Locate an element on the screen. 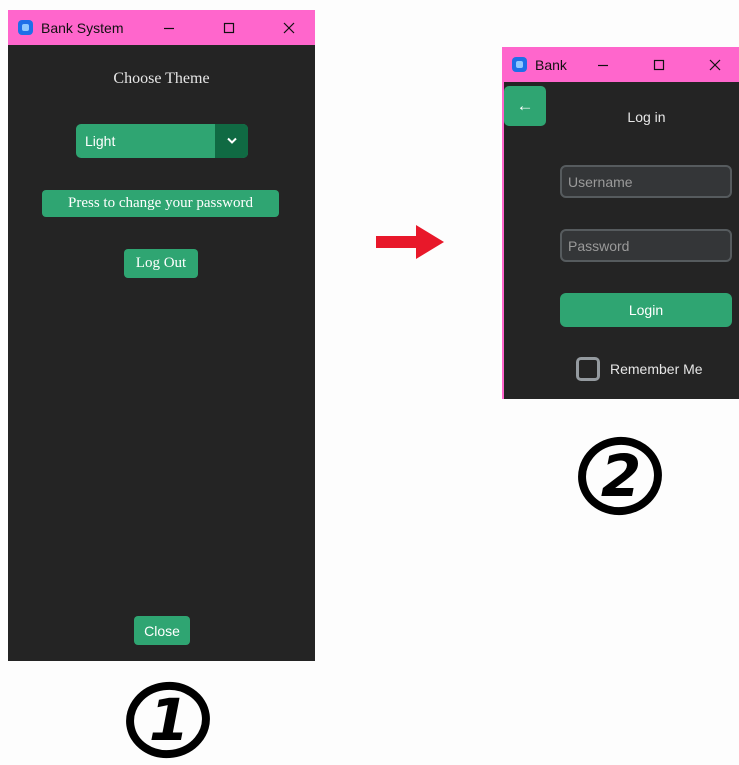 This screenshot has height=765, width=739. window-title: Bank System is located at coordinates (82, 27).